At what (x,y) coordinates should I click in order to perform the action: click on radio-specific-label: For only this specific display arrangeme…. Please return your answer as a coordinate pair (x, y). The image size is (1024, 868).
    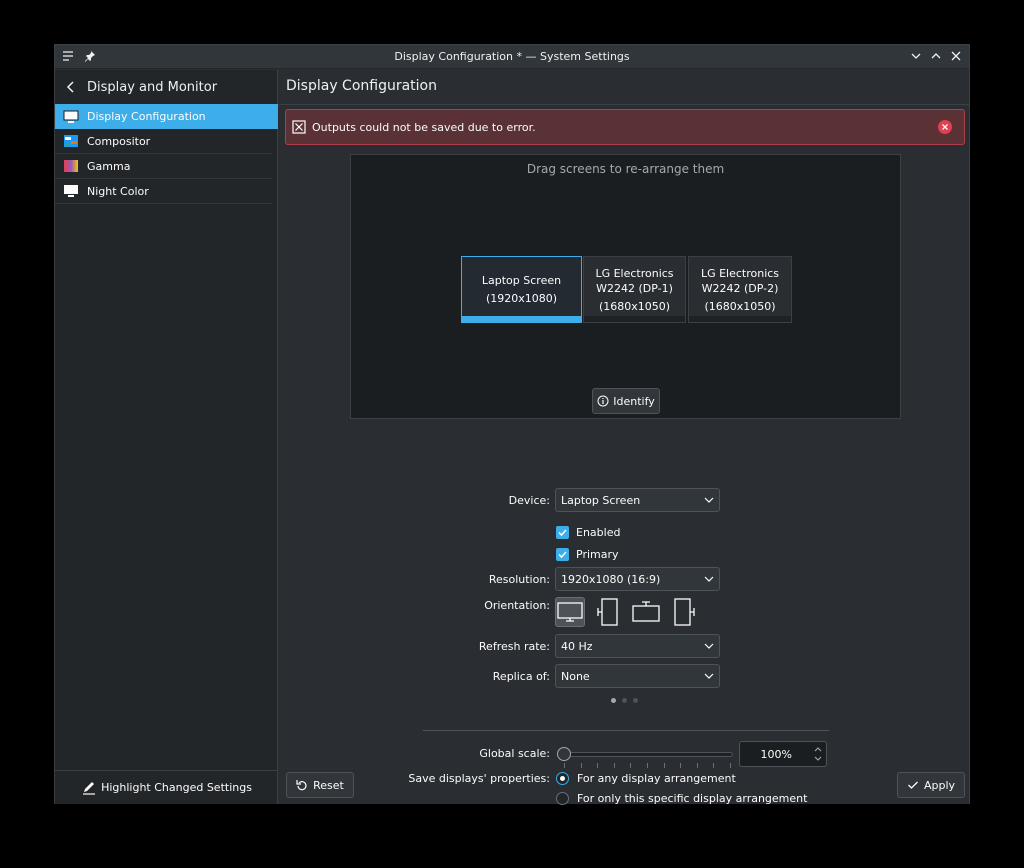
    Looking at the image, I should click on (692, 798).